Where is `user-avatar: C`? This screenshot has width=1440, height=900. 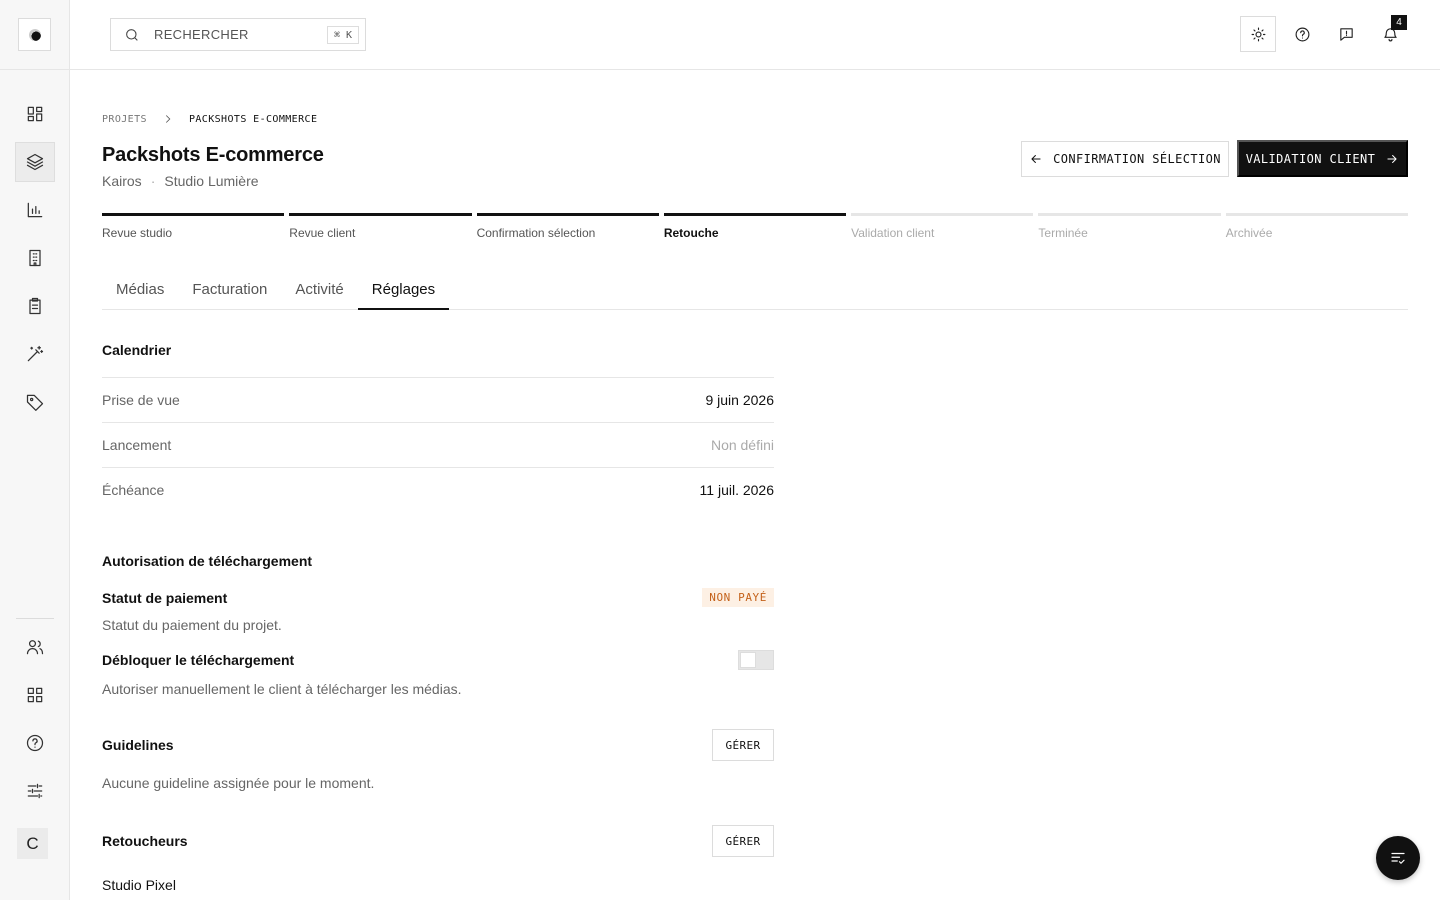
user-avatar: C is located at coordinates (32, 843).